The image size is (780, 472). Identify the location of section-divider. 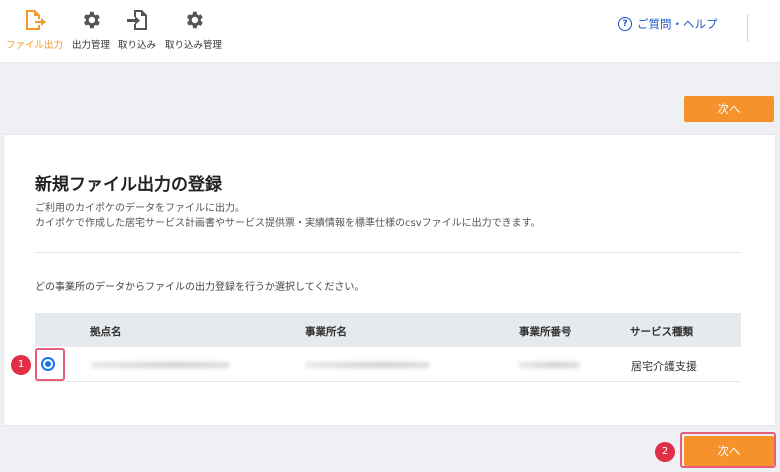
(388, 252).